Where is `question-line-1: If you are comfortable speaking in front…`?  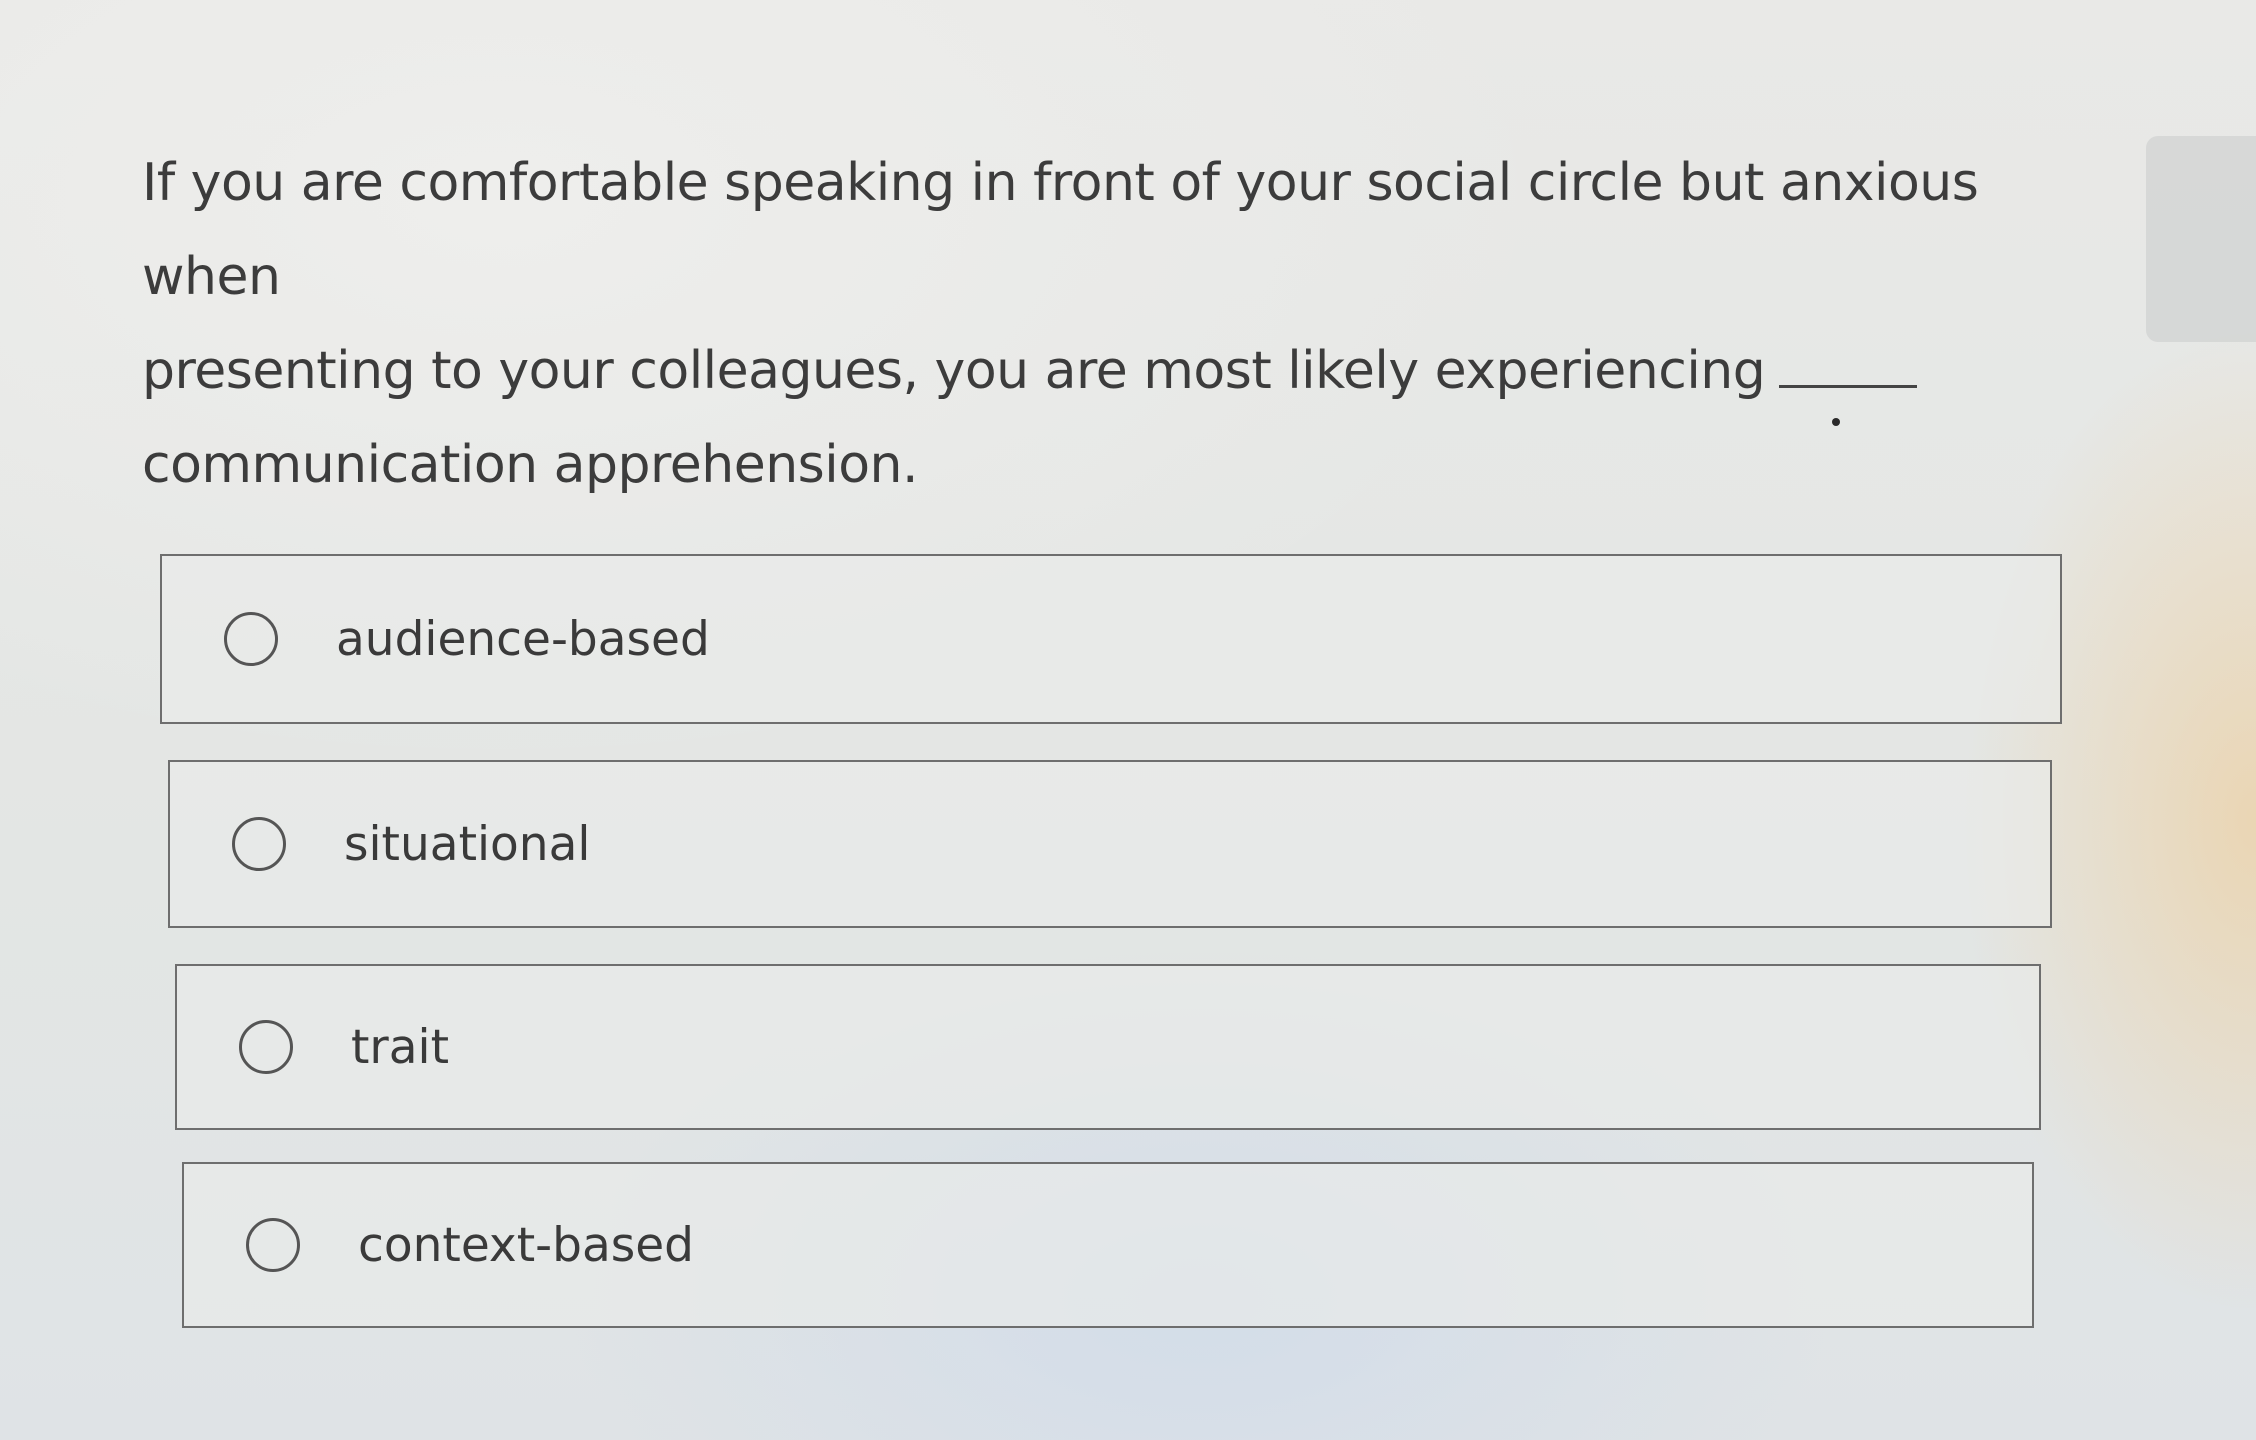 question-line-1: If you are comfortable speaking in front… is located at coordinates (1060, 230).